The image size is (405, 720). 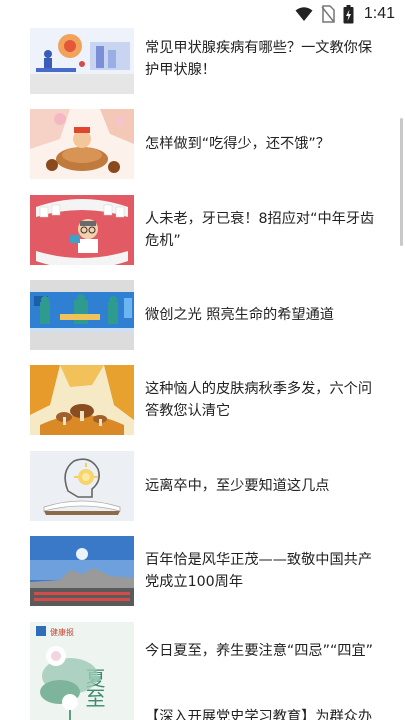 What do you see at coordinates (262, 486) in the screenshot?
I see `article-title: 远离卒中，至少要知道这几点` at bounding box center [262, 486].